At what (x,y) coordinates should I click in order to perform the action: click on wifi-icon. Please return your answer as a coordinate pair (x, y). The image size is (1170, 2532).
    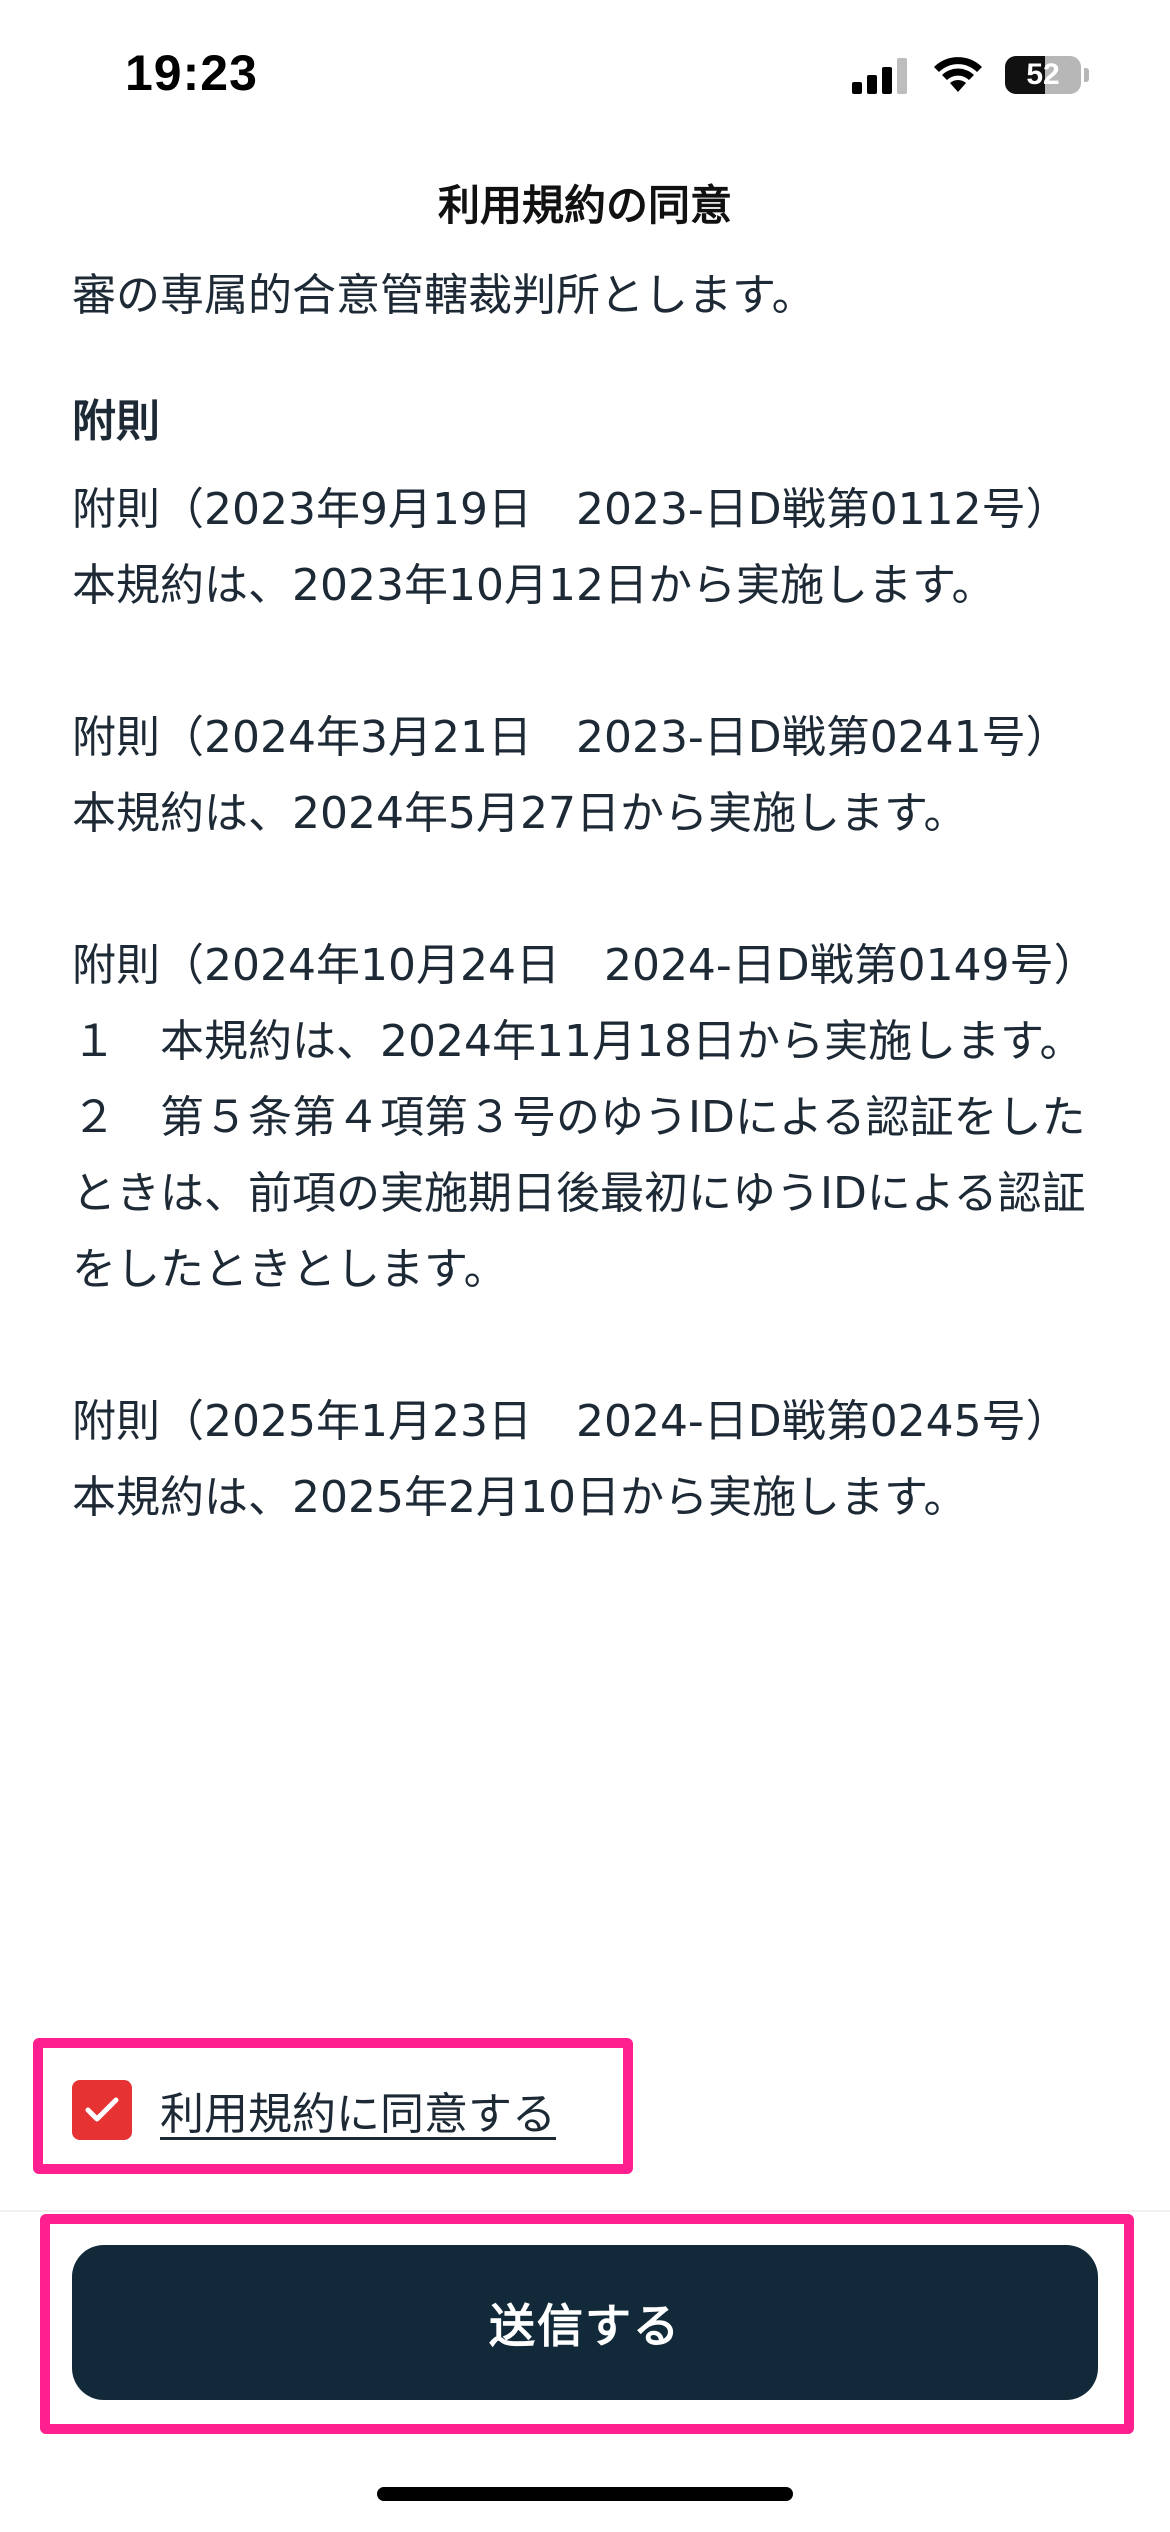
    Looking at the image, I should click on (958, 74).